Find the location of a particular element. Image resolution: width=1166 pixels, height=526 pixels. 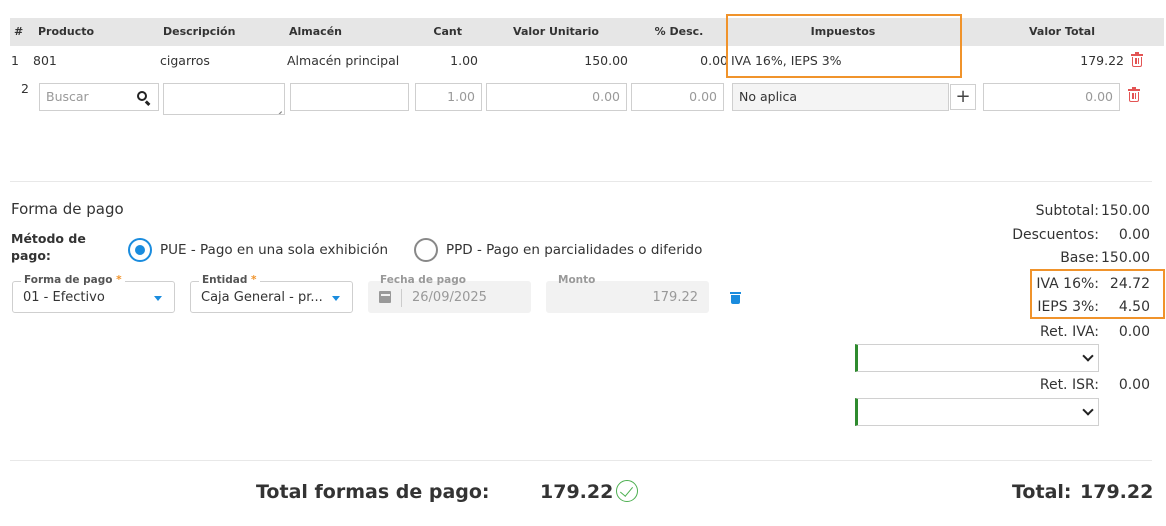

monto-field: Monto 179.22 is located at coordinates (627, 293).